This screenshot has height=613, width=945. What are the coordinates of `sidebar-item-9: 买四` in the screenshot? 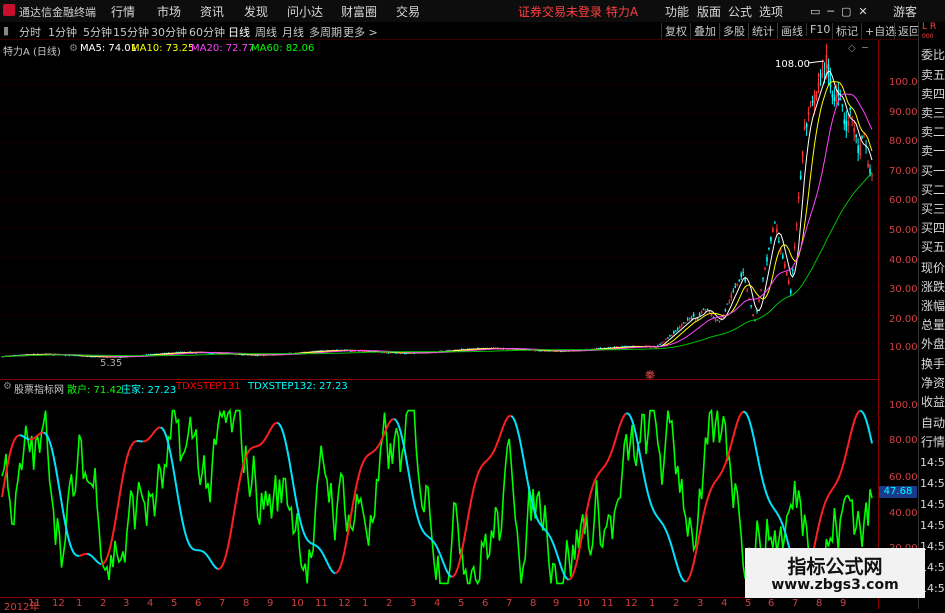 It's located at (933, 227).